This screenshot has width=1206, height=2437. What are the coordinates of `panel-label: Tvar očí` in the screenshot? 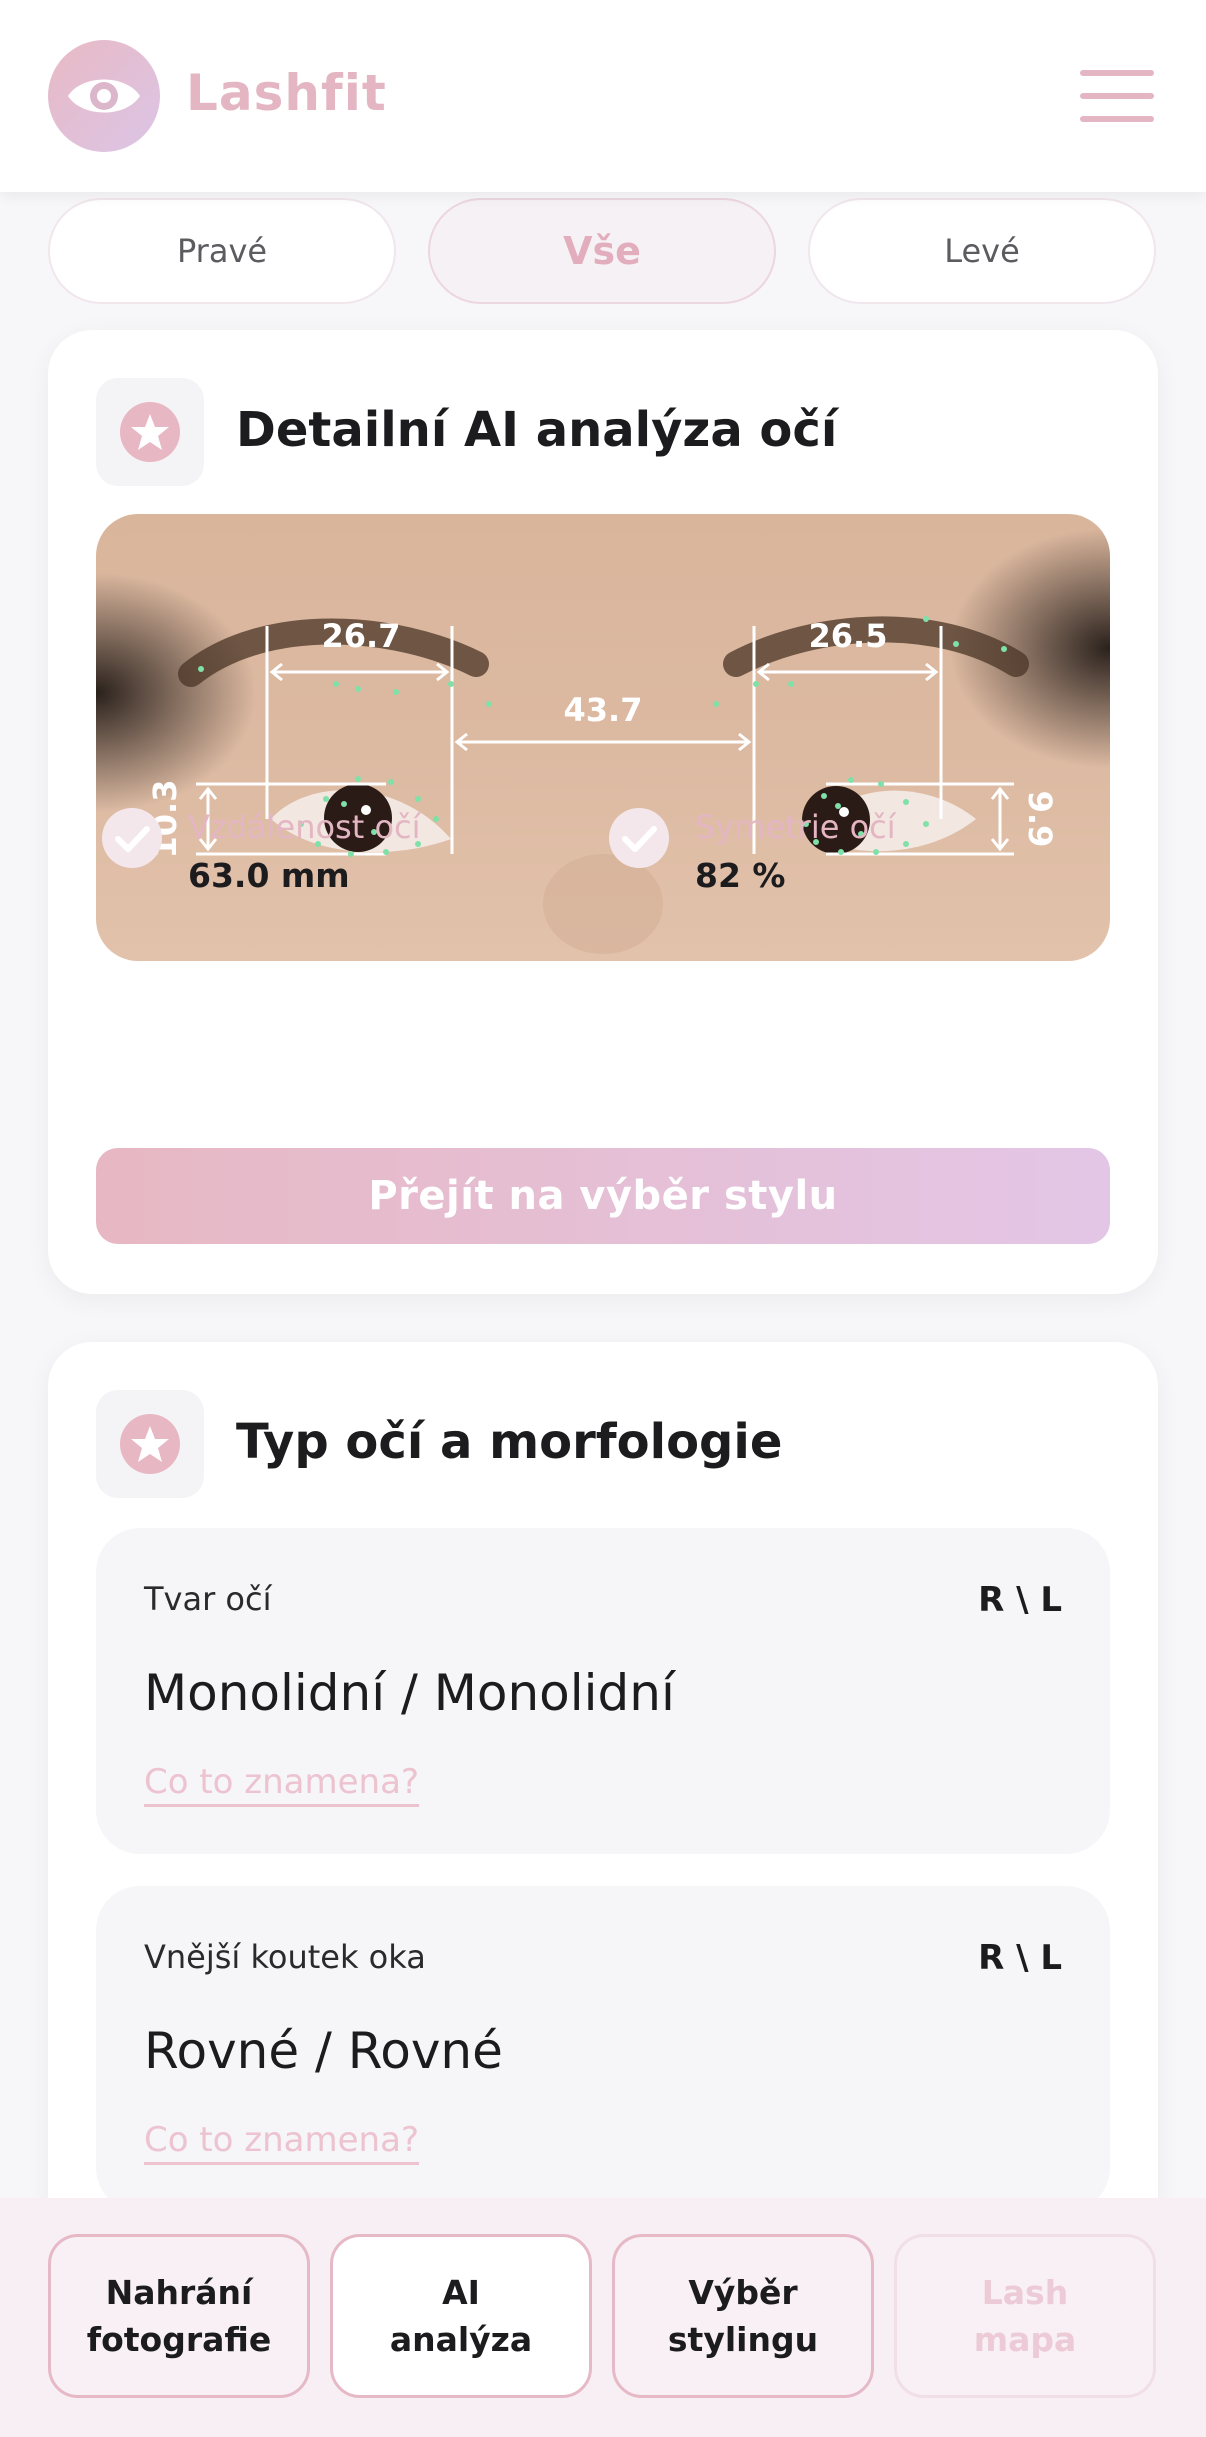 It's located at (208, 1599).